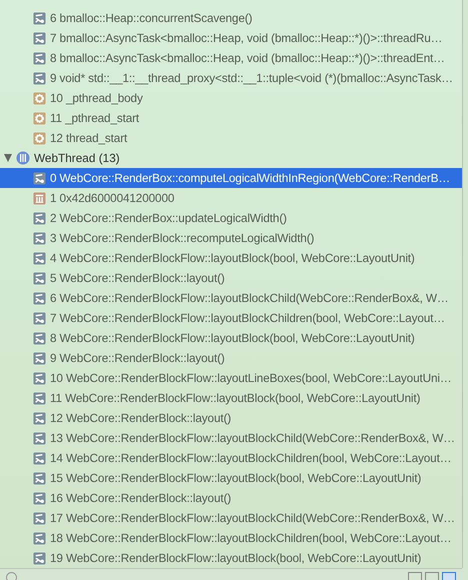 This screenshot has height=580, width=468. Describe the element at coordinates (231, 258) in the screenshot. I see `stack-frame-row: 4 WebCore::RenderBlockFlow::layoutBlock(bool, WebCore::LayoutUnit)` at that location.